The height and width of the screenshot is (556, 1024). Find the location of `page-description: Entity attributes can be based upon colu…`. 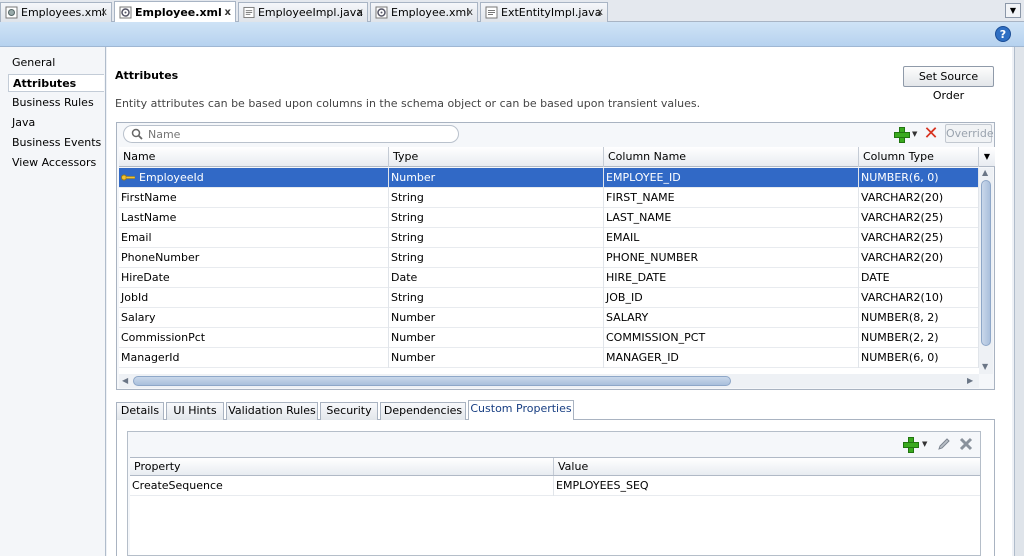

page-description: Entity attributes can be based upon colu… is located at coordinates (408, 103).